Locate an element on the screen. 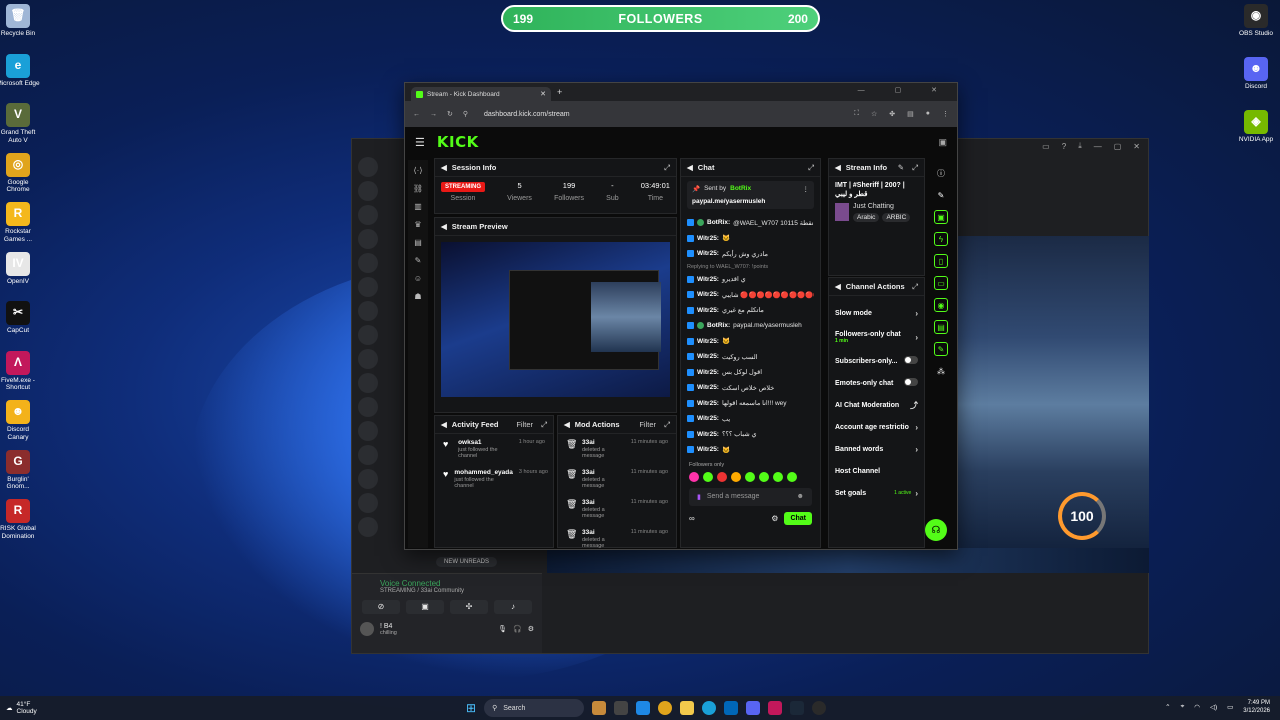 This screenshot has width=1280, height=720. taskbar-app-icon is located at coordinates (599, 708).